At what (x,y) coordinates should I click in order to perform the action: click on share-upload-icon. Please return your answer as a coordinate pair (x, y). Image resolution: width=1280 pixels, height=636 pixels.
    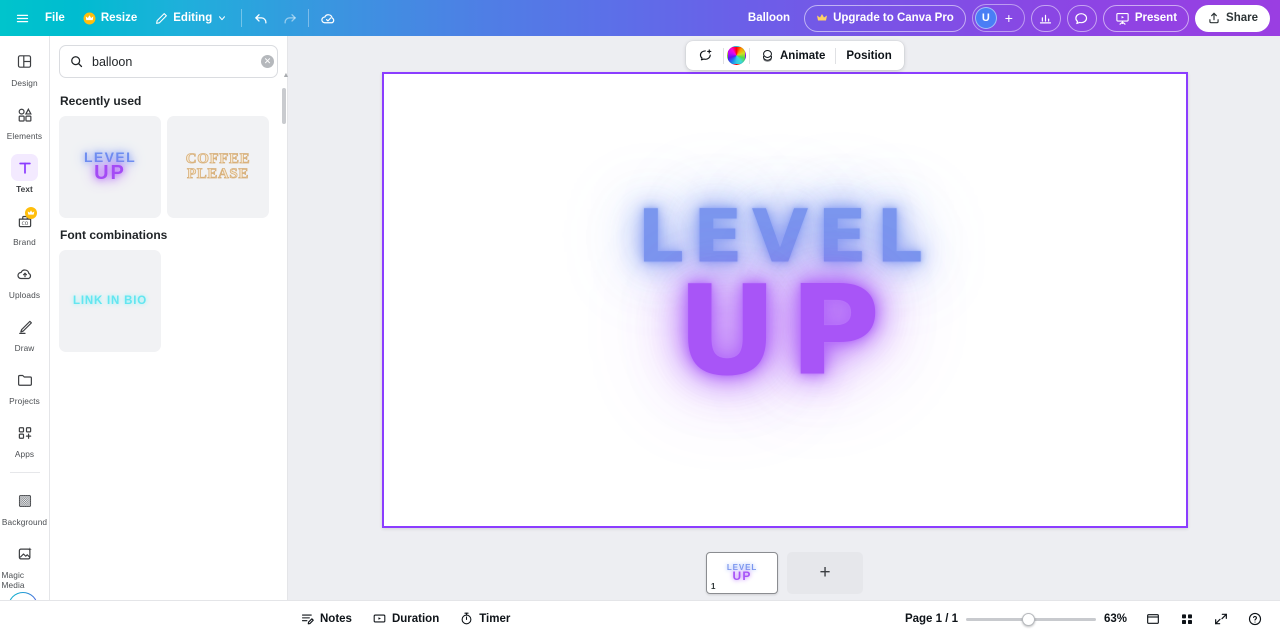
    Looking at the image, I should click on (1214, 18).